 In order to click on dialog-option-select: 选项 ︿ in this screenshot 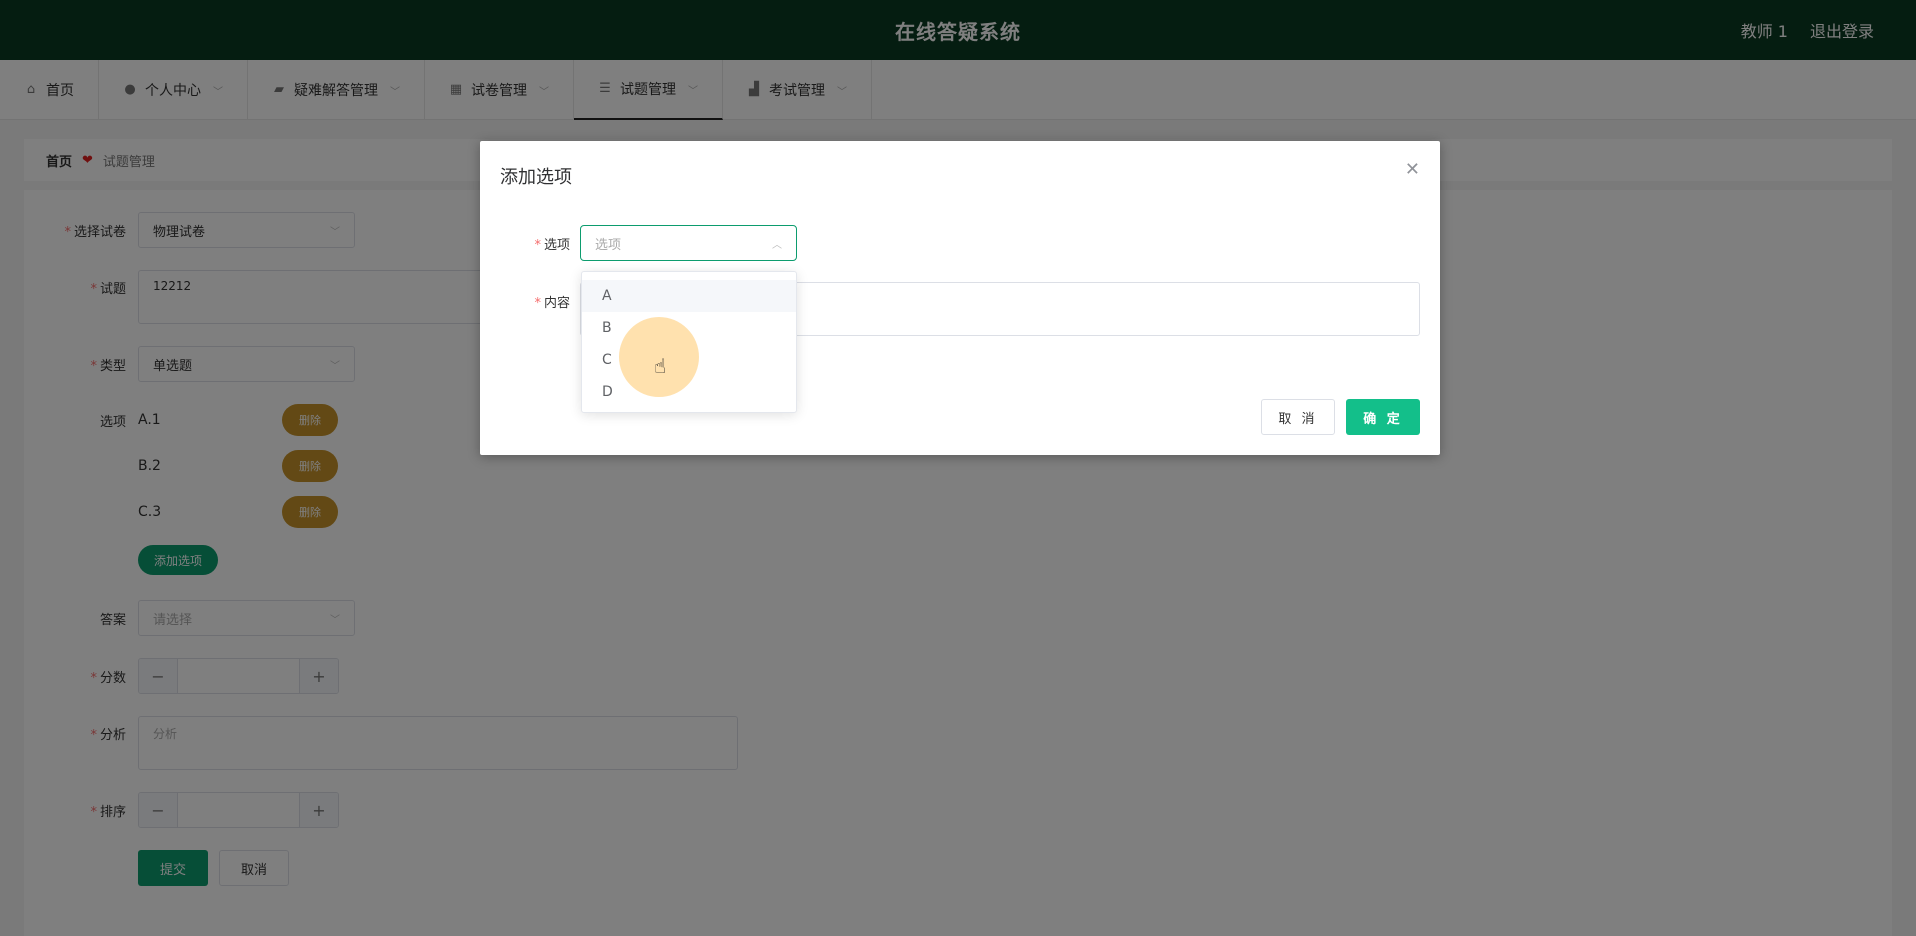, I will do `click(688, 243)`.